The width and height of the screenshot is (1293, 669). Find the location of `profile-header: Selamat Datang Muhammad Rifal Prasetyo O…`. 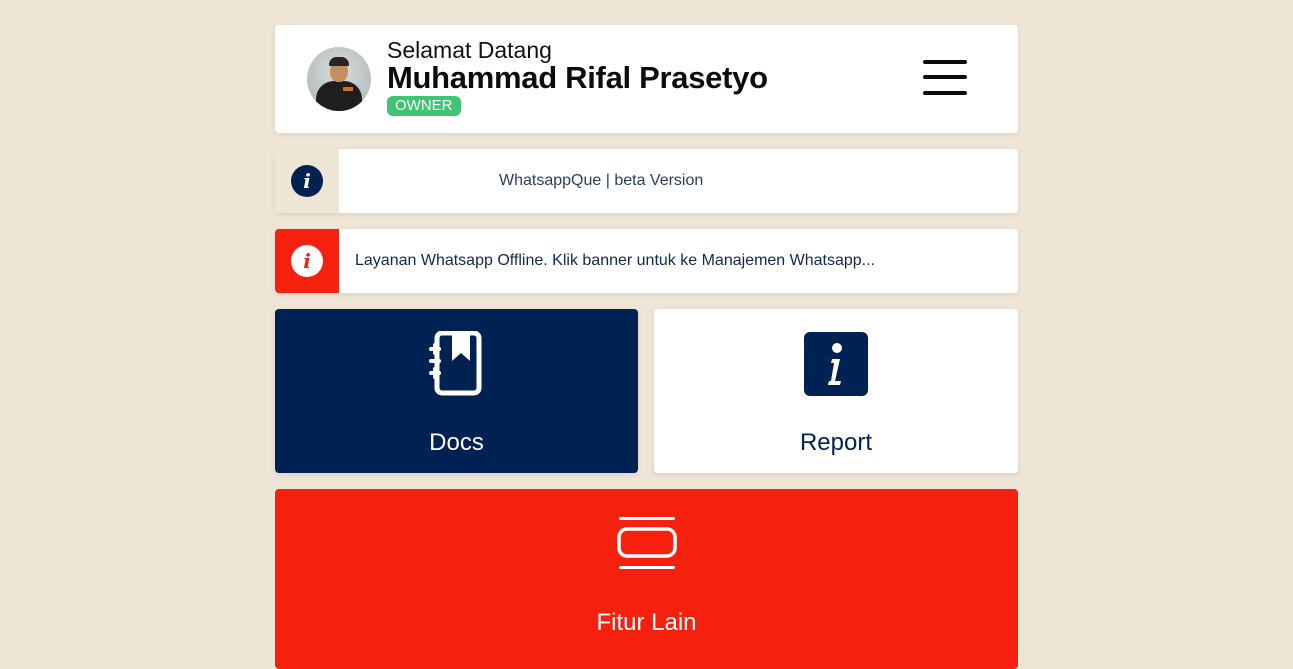

profile-header: Selamat Datang Muhammad Rifal Prasetyo O… is located at coordinates (646, 79).